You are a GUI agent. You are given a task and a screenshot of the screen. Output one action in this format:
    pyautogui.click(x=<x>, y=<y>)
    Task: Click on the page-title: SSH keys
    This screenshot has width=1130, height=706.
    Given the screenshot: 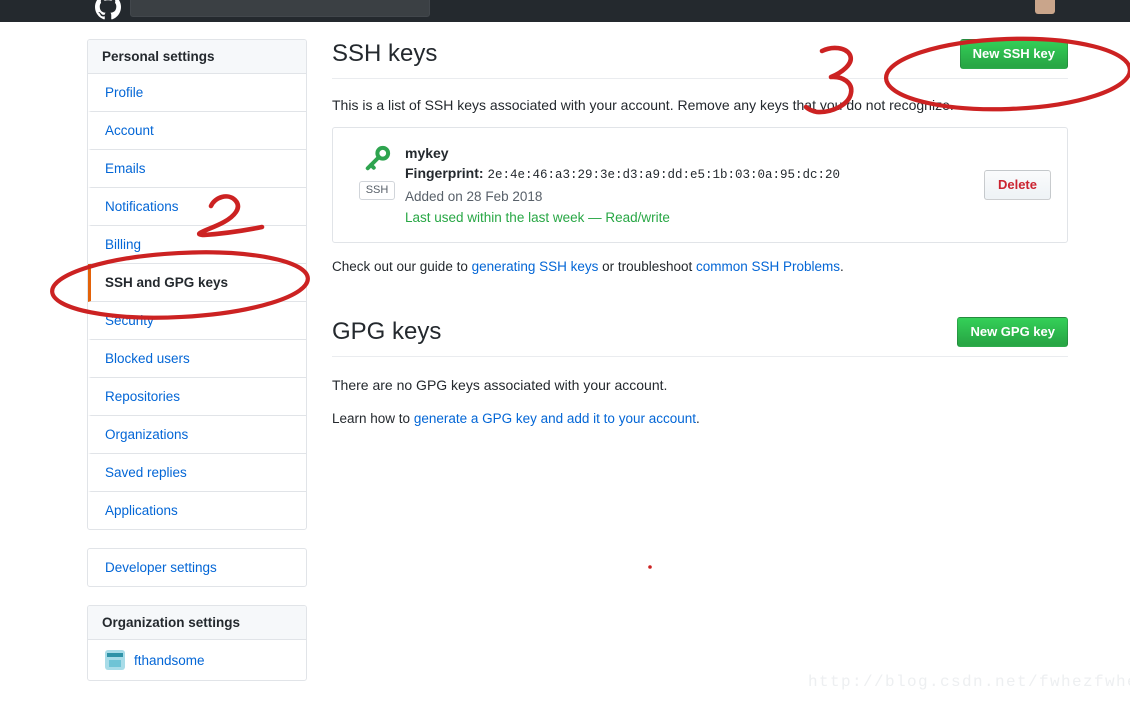 What is the action you would take?
    pyautogui.click(x=385, y=53)
    